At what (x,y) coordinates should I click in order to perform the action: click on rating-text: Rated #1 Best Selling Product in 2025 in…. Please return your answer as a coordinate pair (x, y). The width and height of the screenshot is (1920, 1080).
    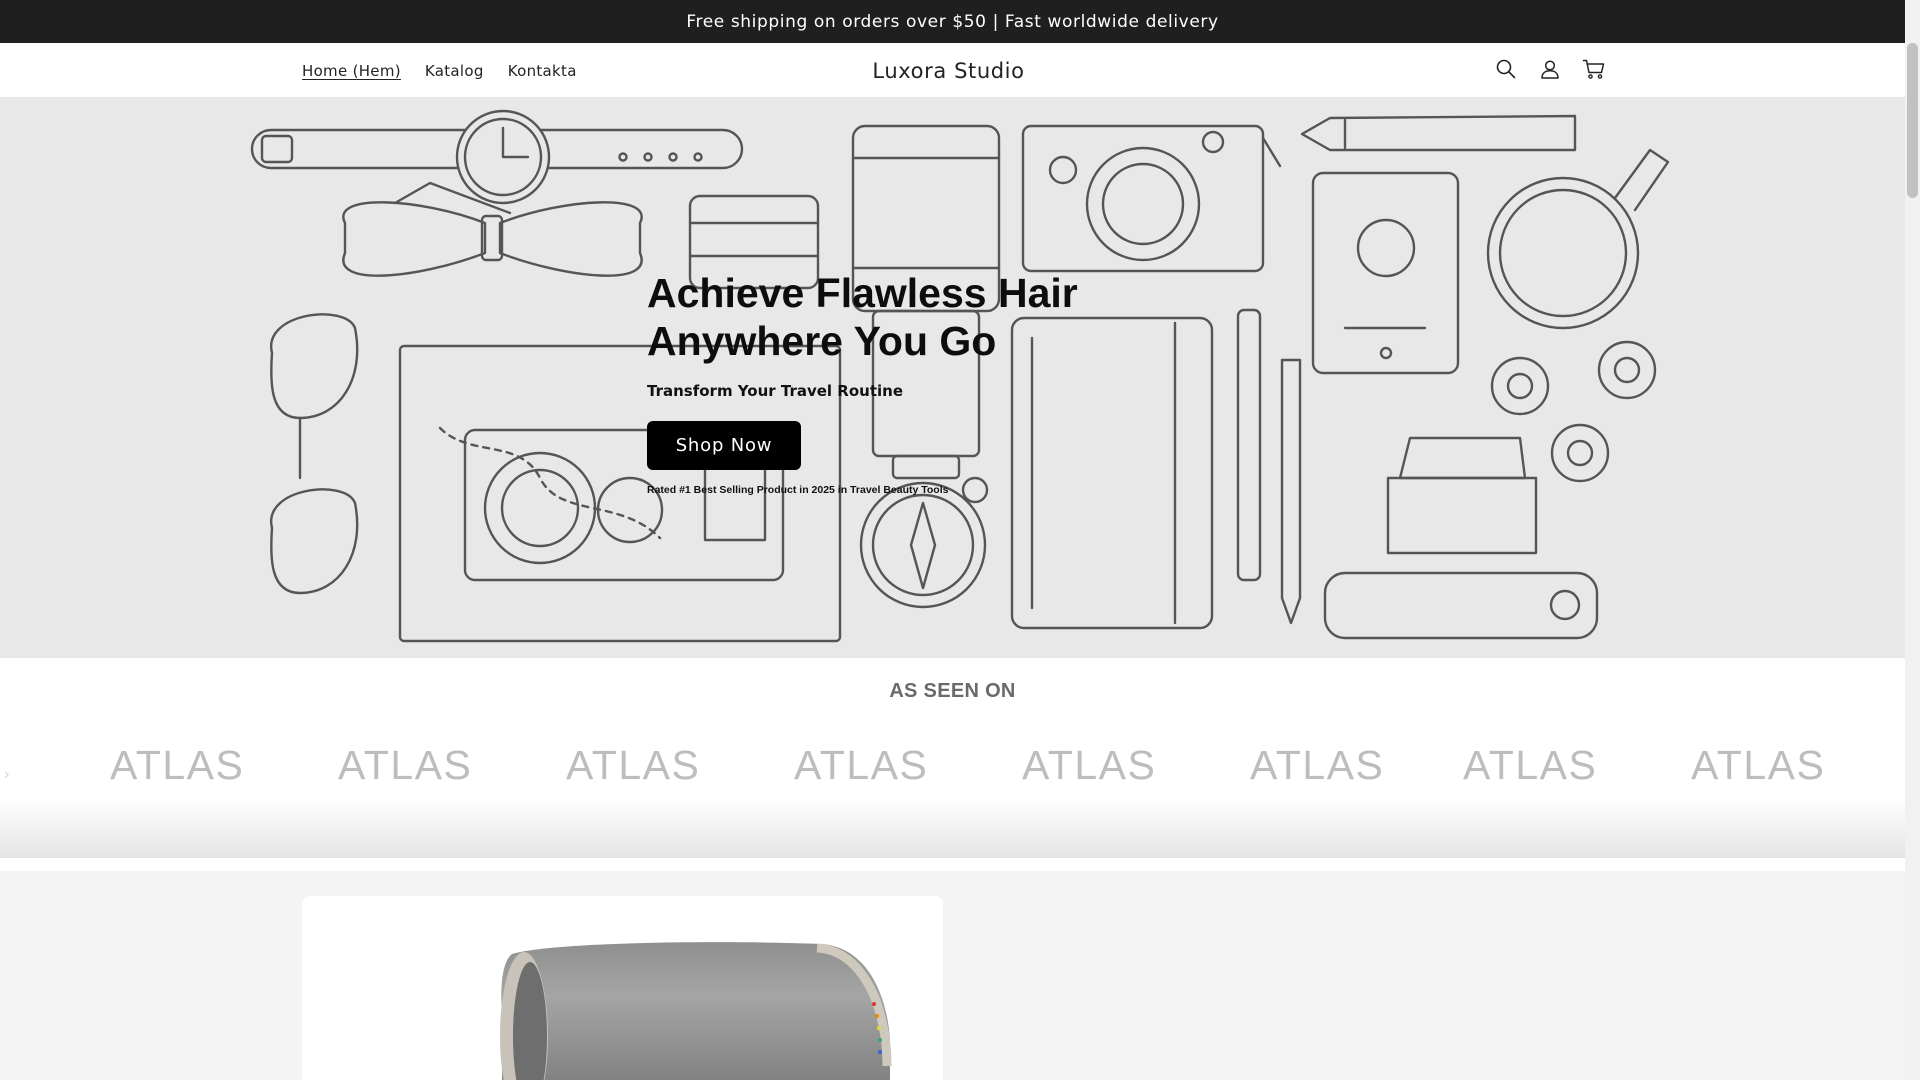
    Looking at the image, I should click on (798, 490).